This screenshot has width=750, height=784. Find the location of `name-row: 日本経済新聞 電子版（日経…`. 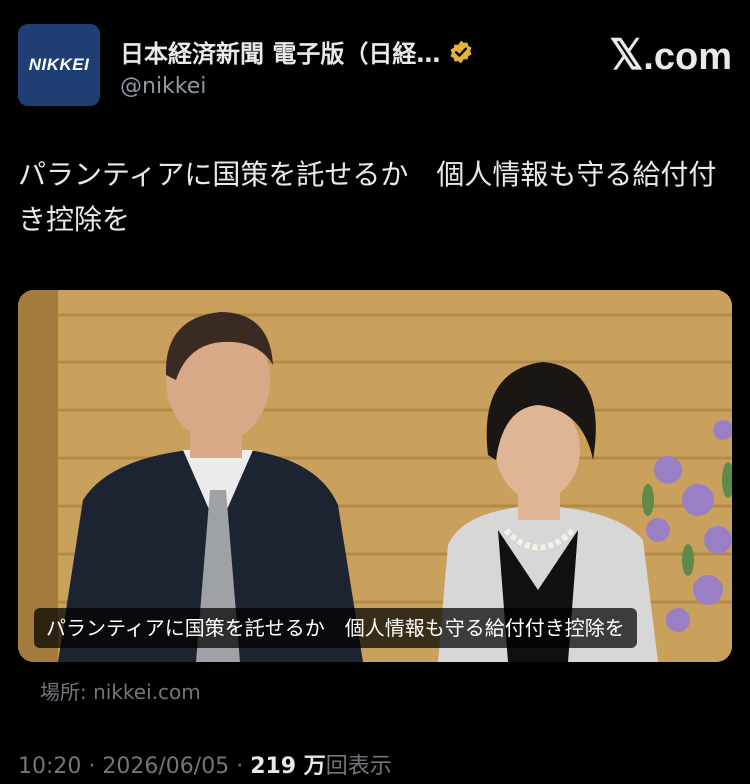

name-row: 日本経済新聞 電子版（日経… is located at coordinates (297, 51).